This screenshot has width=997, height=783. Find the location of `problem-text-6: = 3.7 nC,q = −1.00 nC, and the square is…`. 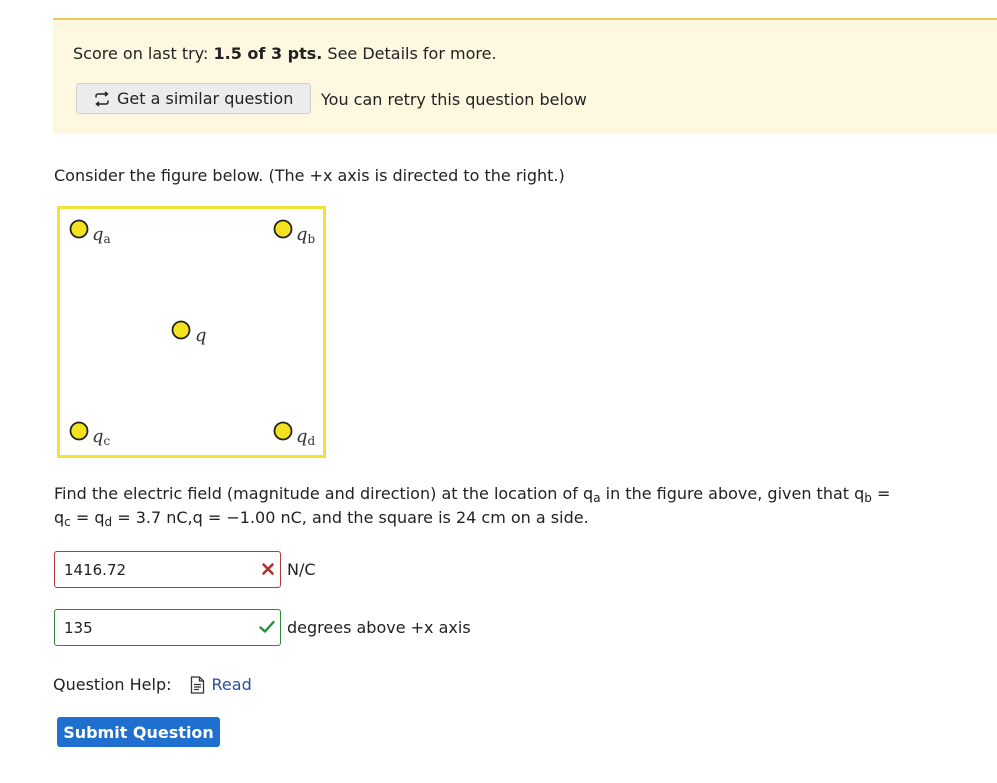

problem-text-6: = 3.7 nC,q = −1.00 nC, and the square is… is located at coordinates (350, 517).